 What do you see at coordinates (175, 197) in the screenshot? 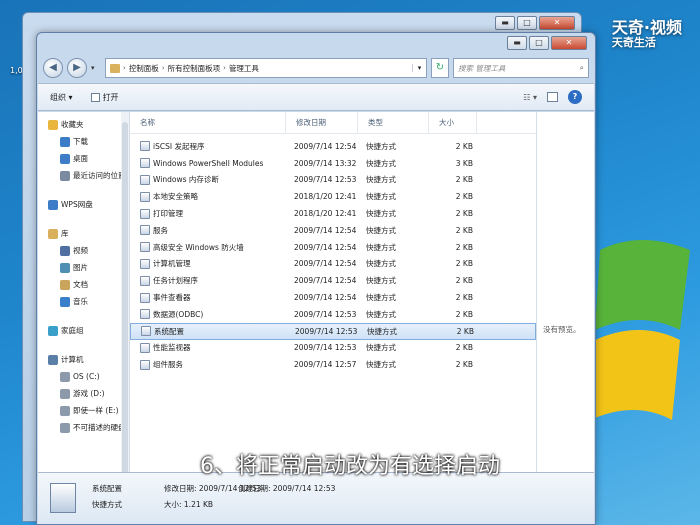
I see `file-name: 本地安全策略` at bounding box center [175, 197].